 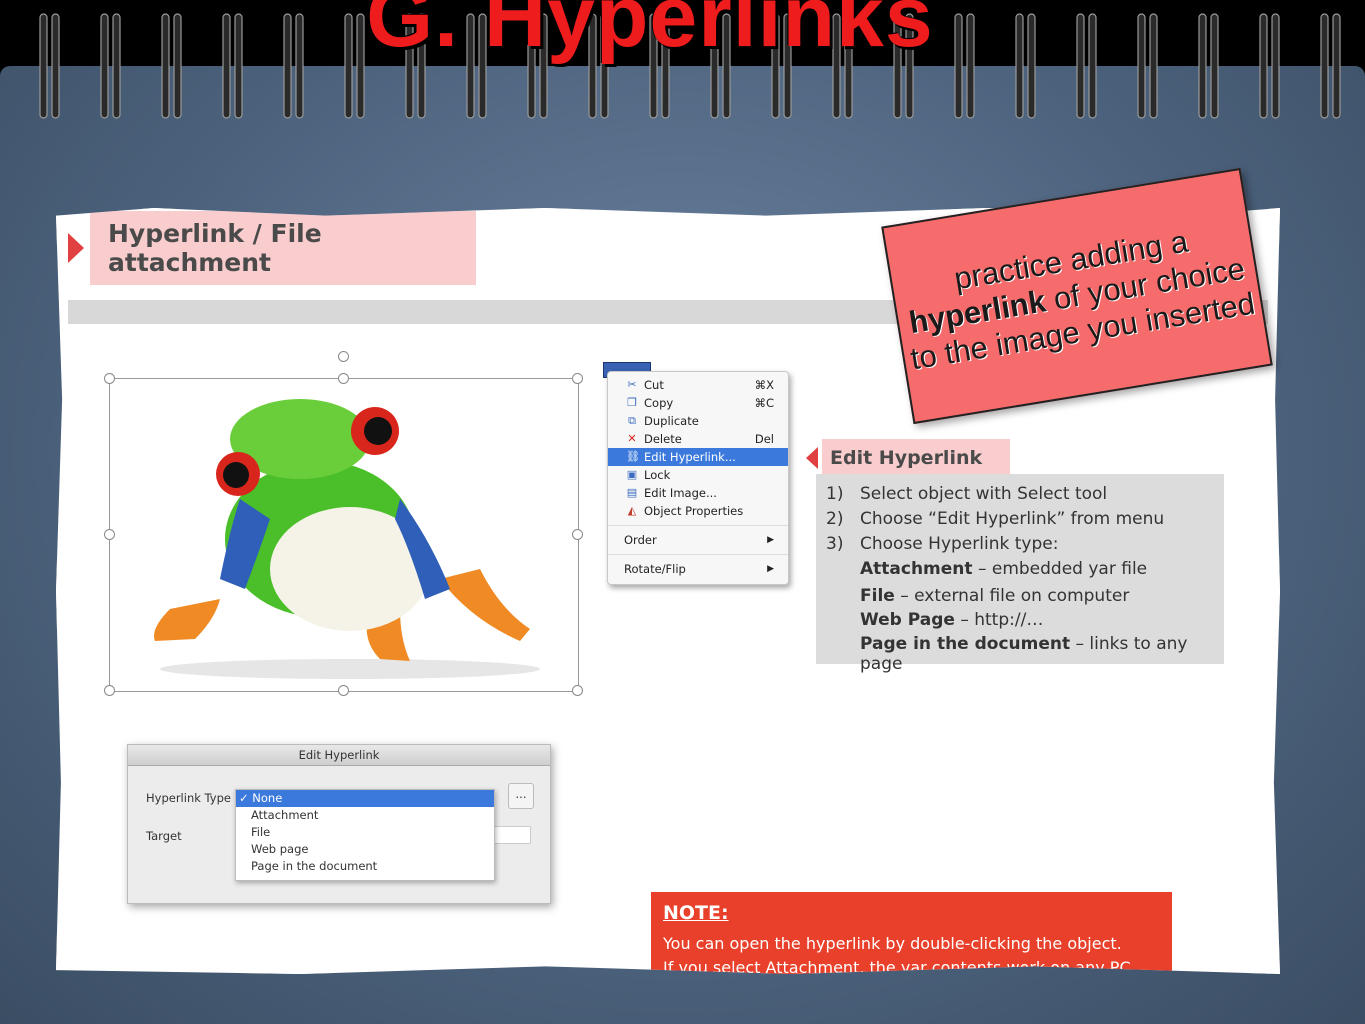 I want to click on step-number: 1), so click(x=835, y=494).